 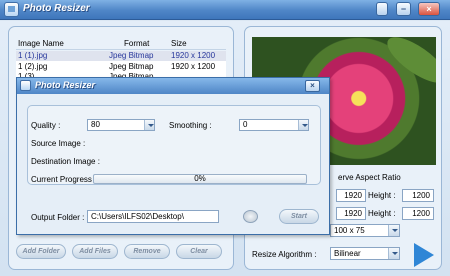 What do you see at coordinates (312, 86) in the screenshot?
I see `dialog-close-button: ×` at bounding box center [312, 86].